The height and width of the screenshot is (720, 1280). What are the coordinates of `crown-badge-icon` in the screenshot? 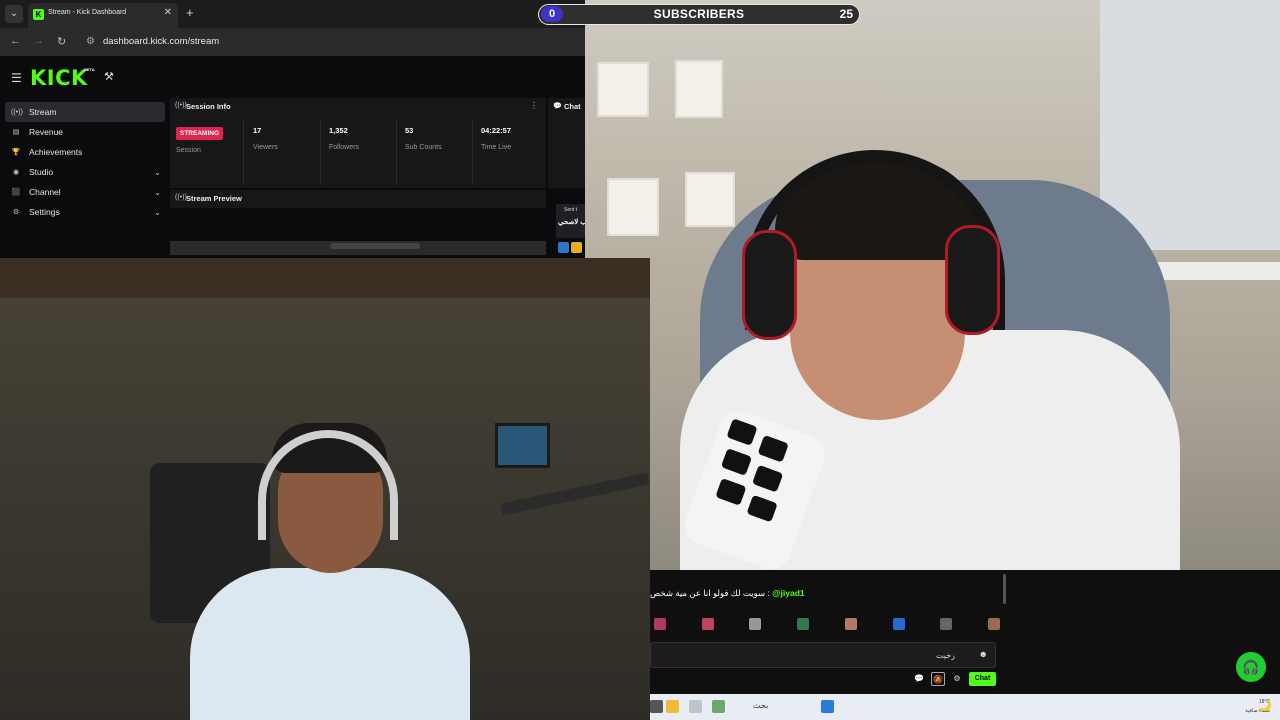 It's located at (576, 247).